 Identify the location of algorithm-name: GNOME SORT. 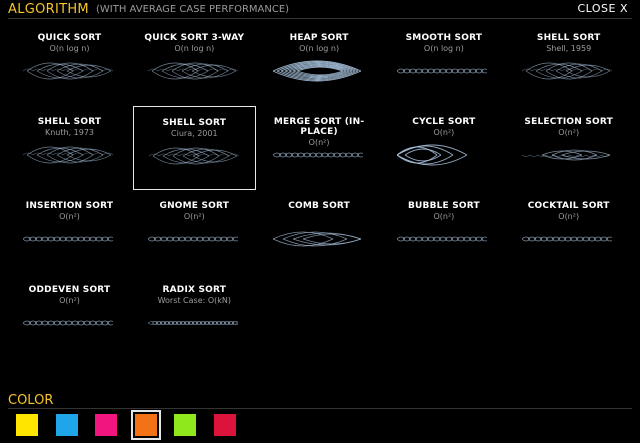
(194, 206).